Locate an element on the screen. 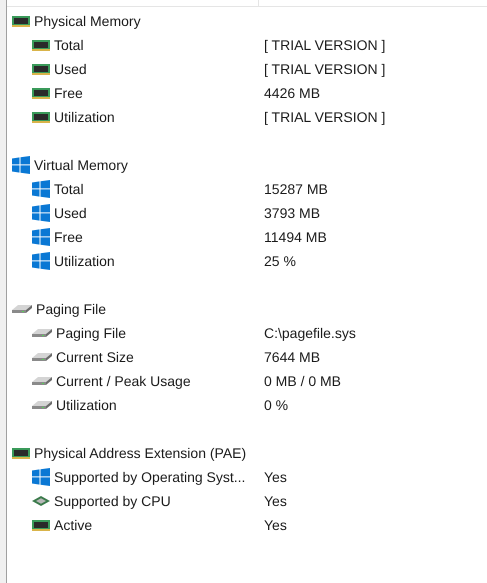 This screenshot has height=583, width=487. field-label: Current / Peak Usage is located at coordinates (123, 381).